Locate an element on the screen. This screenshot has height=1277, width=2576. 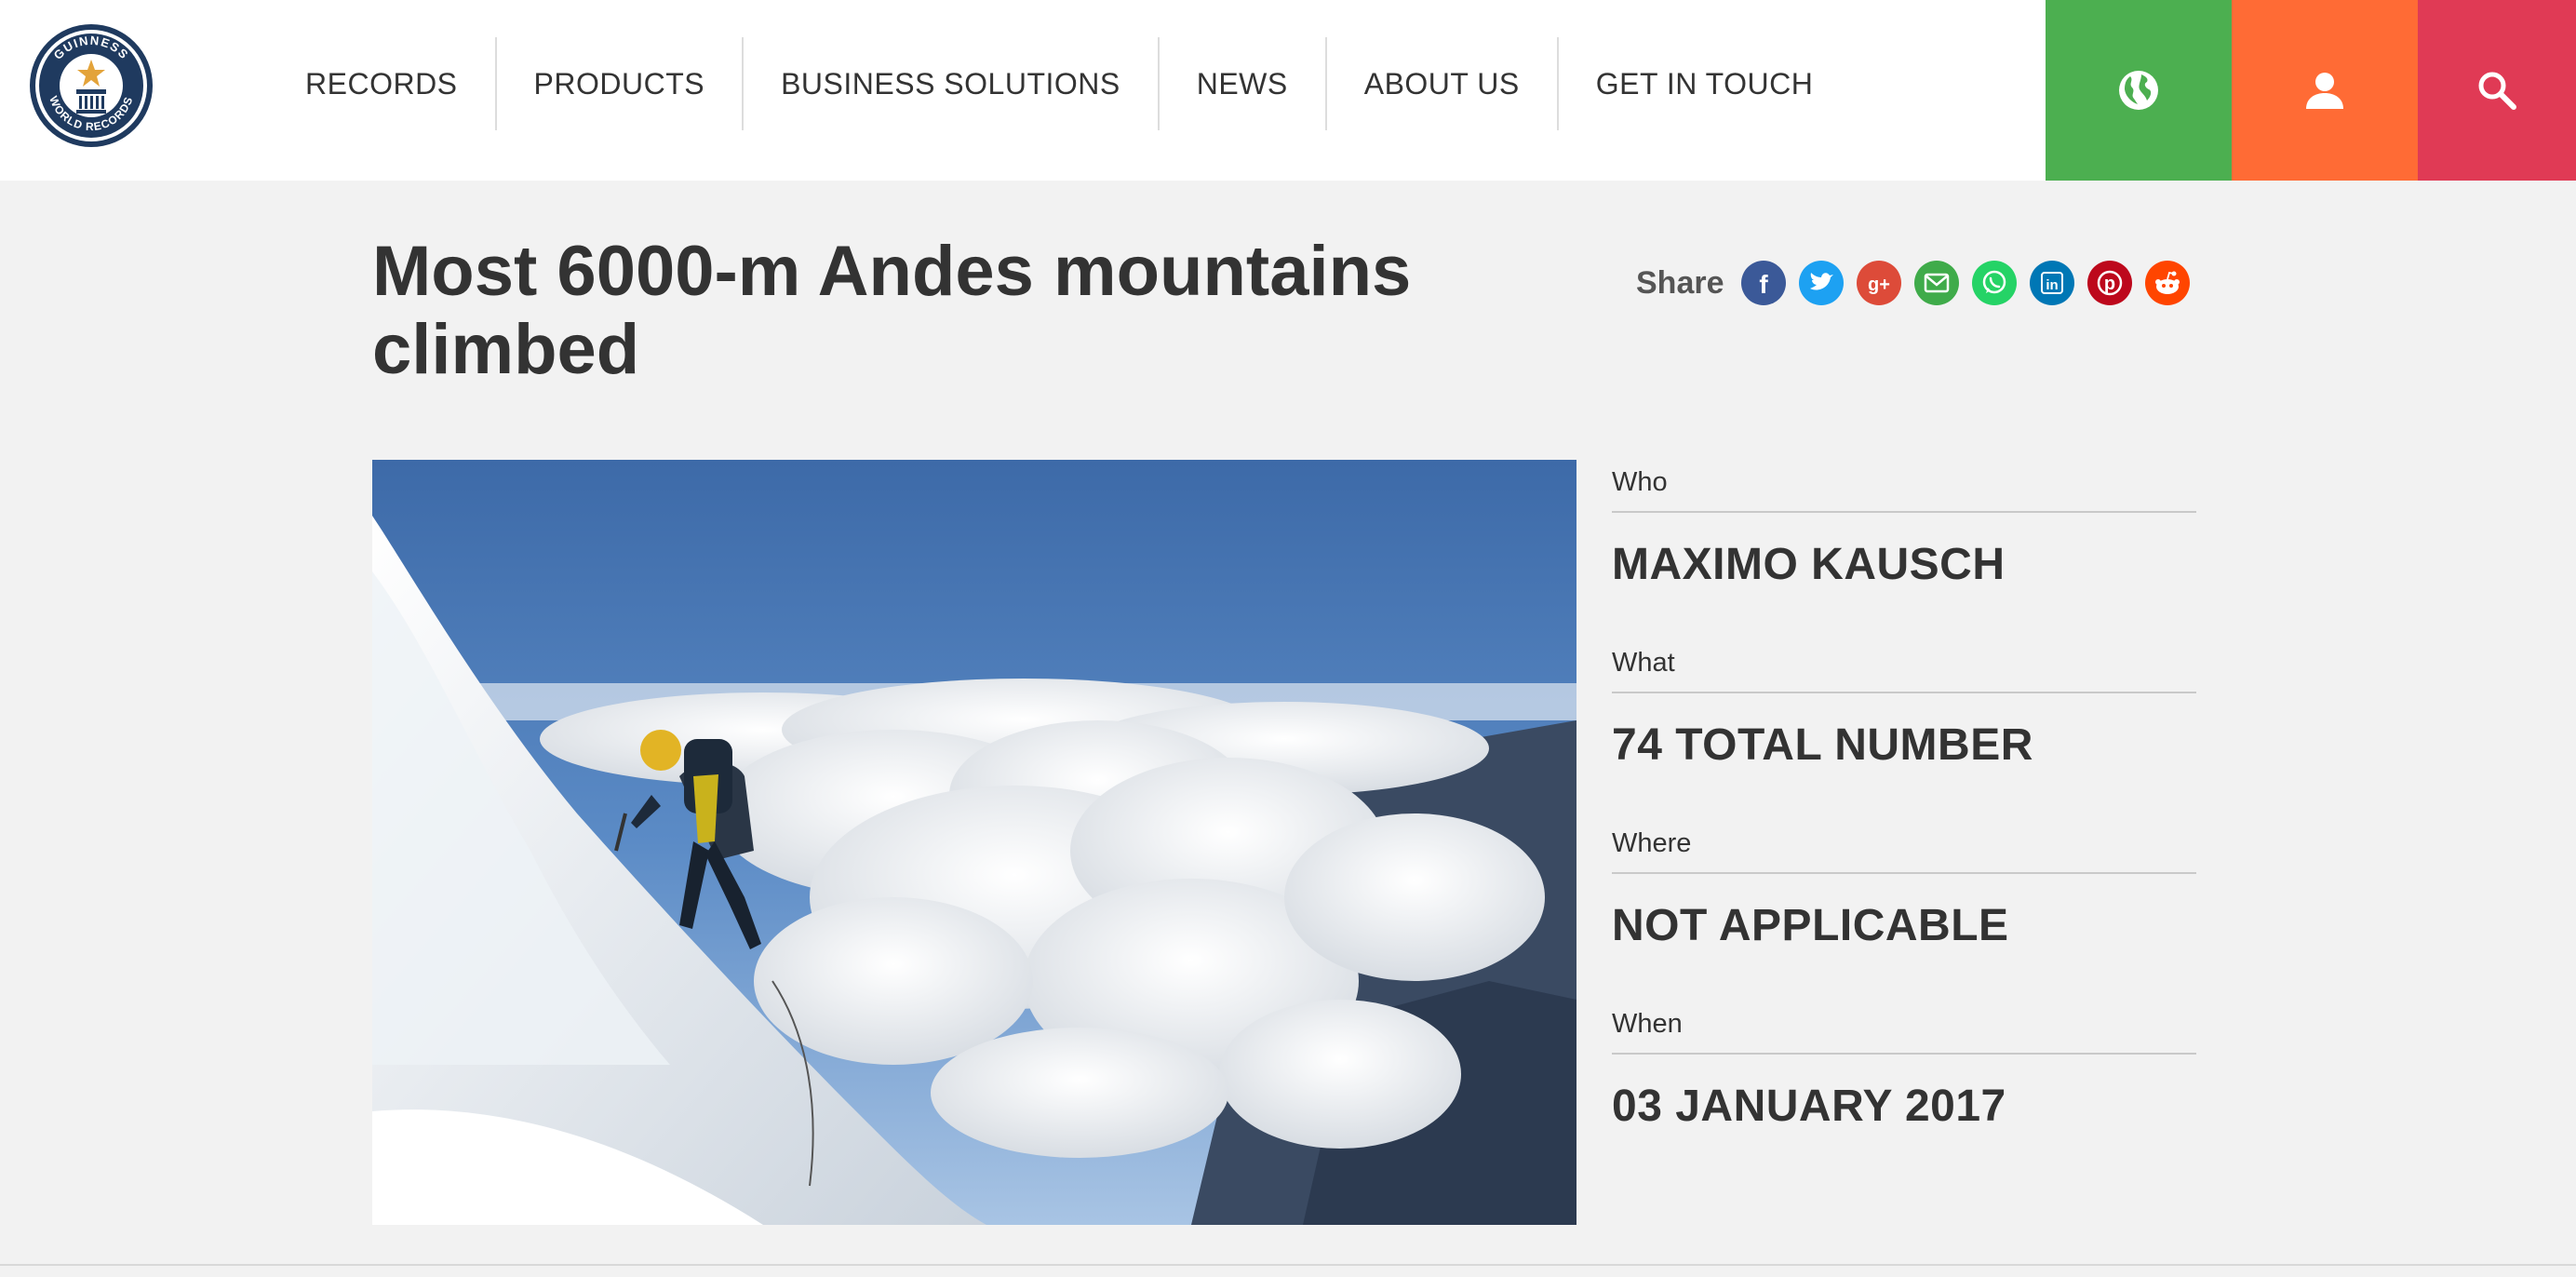
nav-item-business-solutions: BUSINESS SOLUTIONS is located at coordinates (950, 83).